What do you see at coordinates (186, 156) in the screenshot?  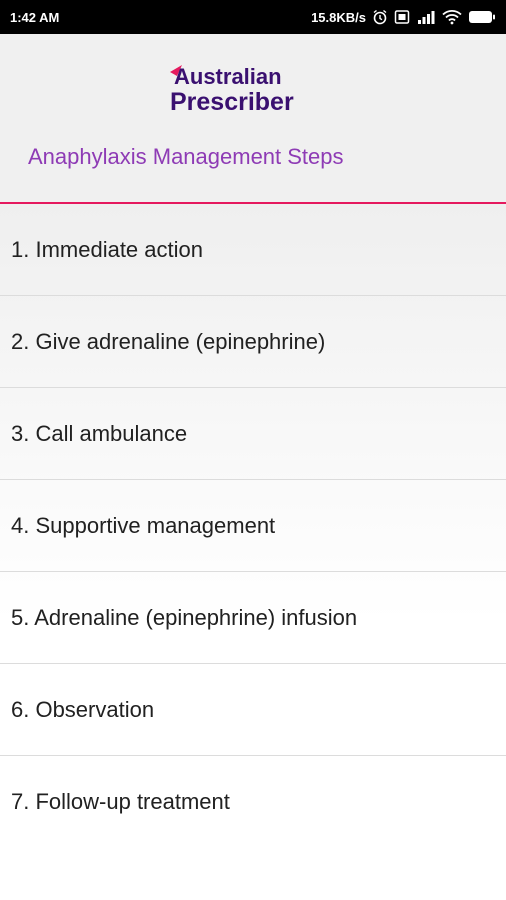 I see `page-title: Anaphylaxis Management Steps` at bounding box center [186, 156].